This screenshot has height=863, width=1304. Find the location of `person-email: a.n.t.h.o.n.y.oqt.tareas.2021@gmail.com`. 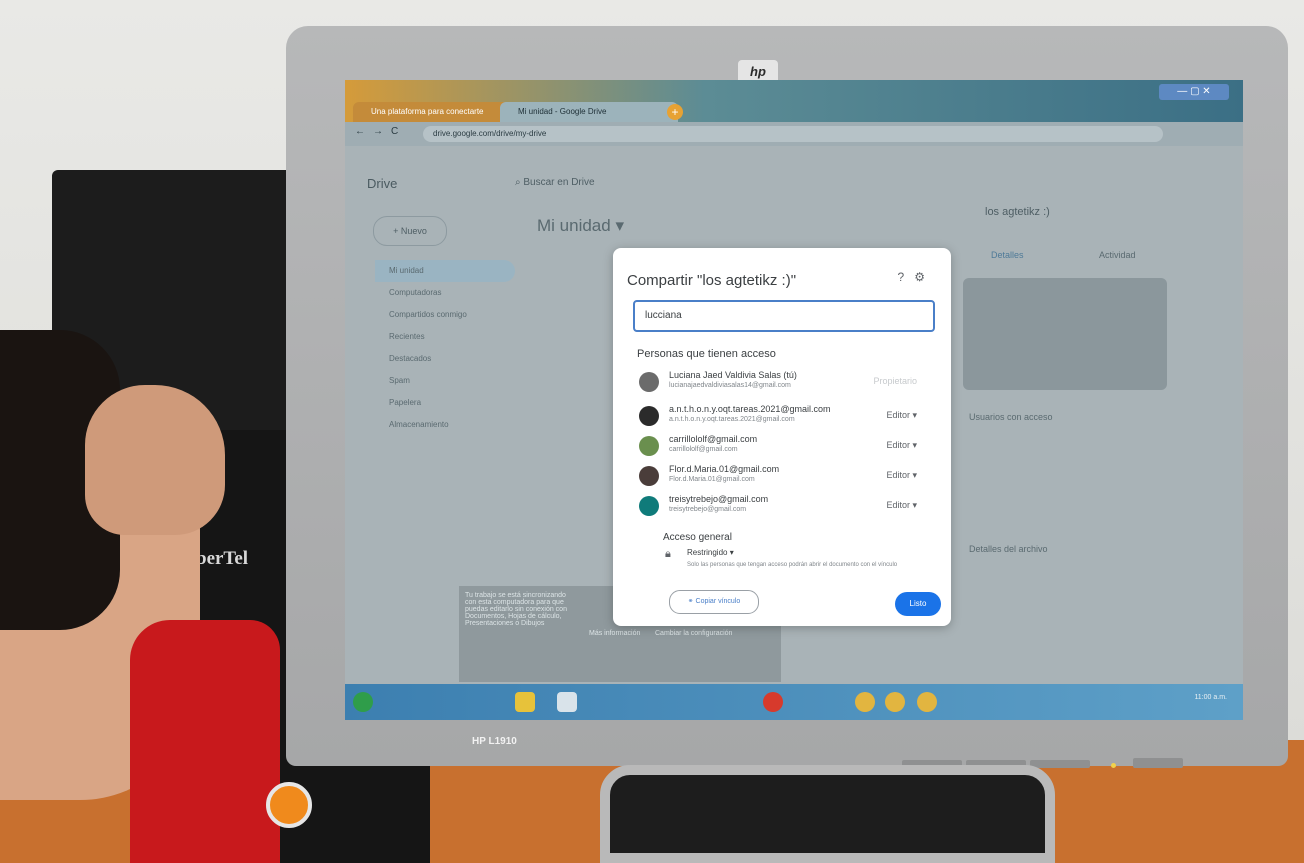

person-email: a.n.t.h.o.n.y.oqt.tareas.2021@gmail.com is located at coordinates (732, 419).